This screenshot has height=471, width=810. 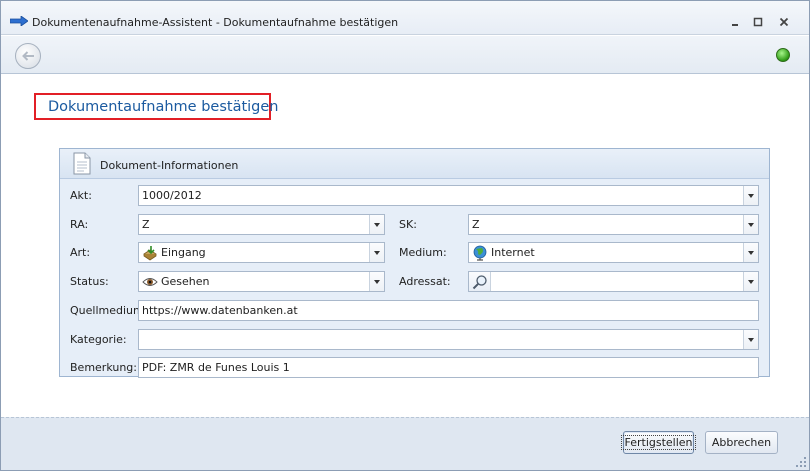 I want to click on sk-select: Z, so click(x=613, y=224).